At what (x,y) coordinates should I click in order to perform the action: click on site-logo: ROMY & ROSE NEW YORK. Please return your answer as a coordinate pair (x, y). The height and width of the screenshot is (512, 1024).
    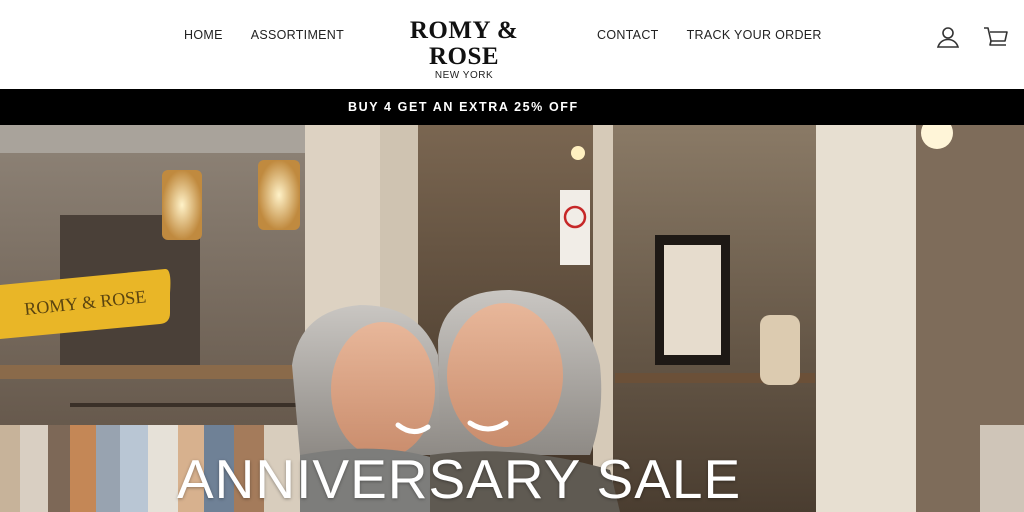
    Looking at the image, I should click on (464, 49).